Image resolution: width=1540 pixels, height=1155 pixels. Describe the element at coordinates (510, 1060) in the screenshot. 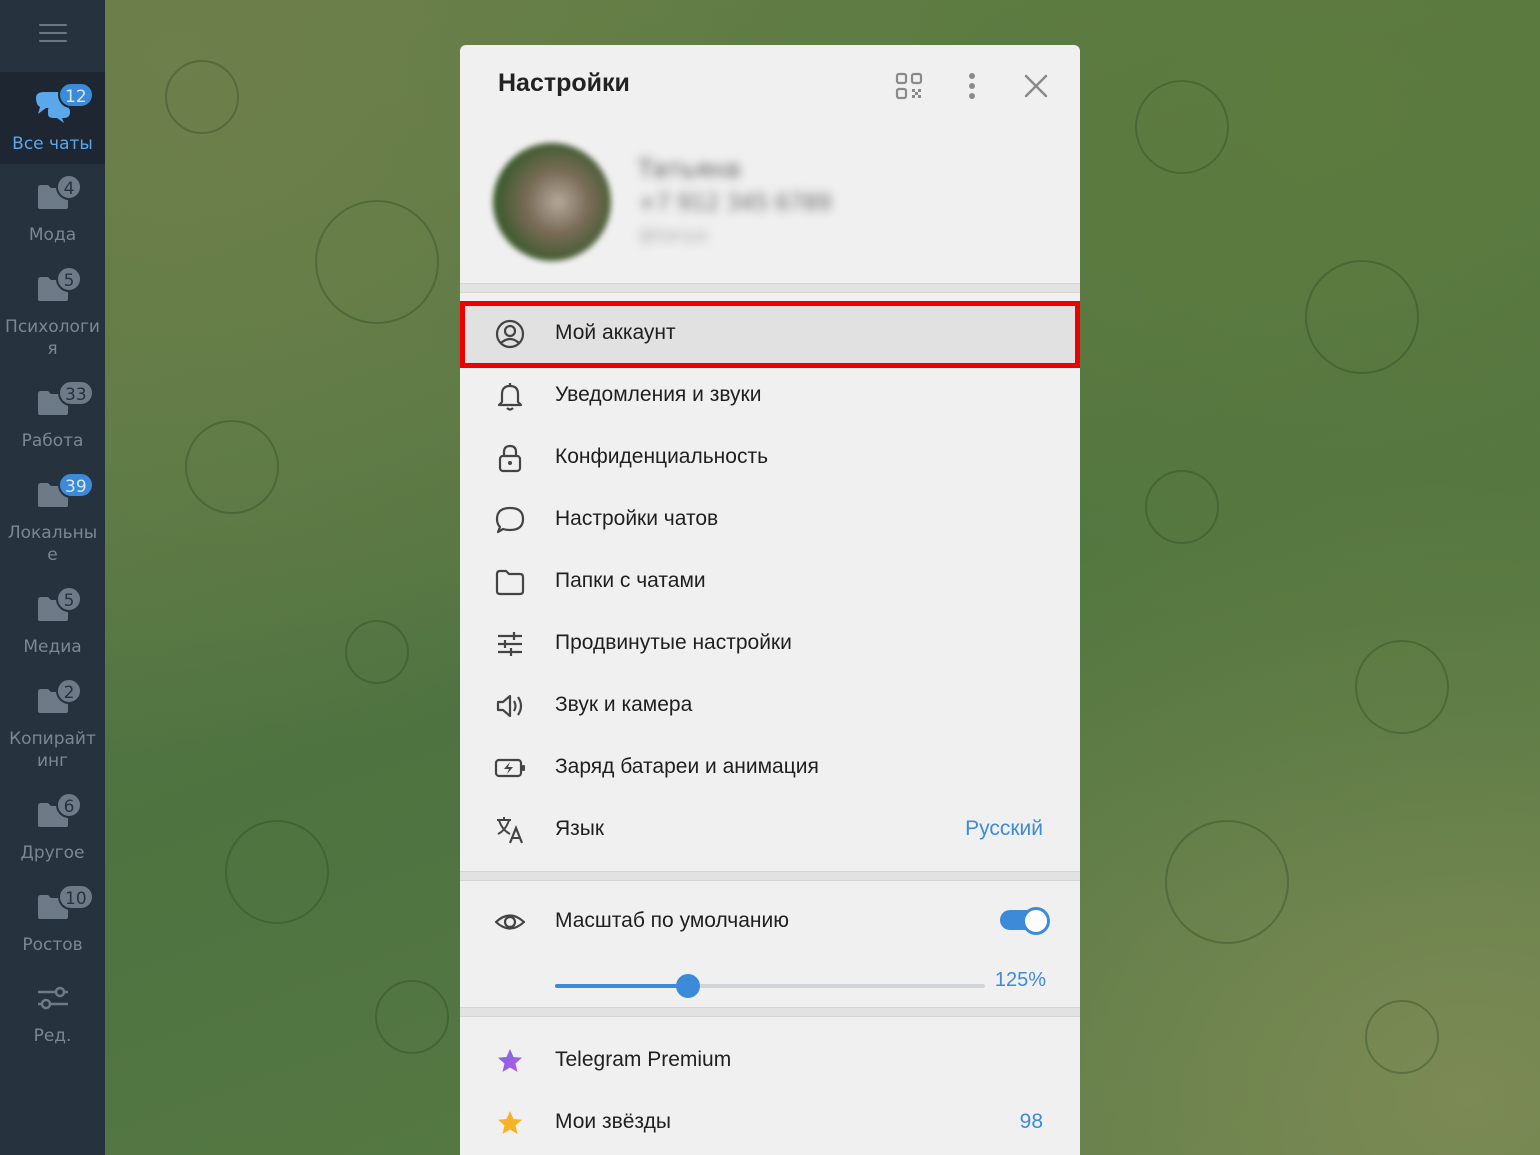

I see `premium-star-icon` at that location.